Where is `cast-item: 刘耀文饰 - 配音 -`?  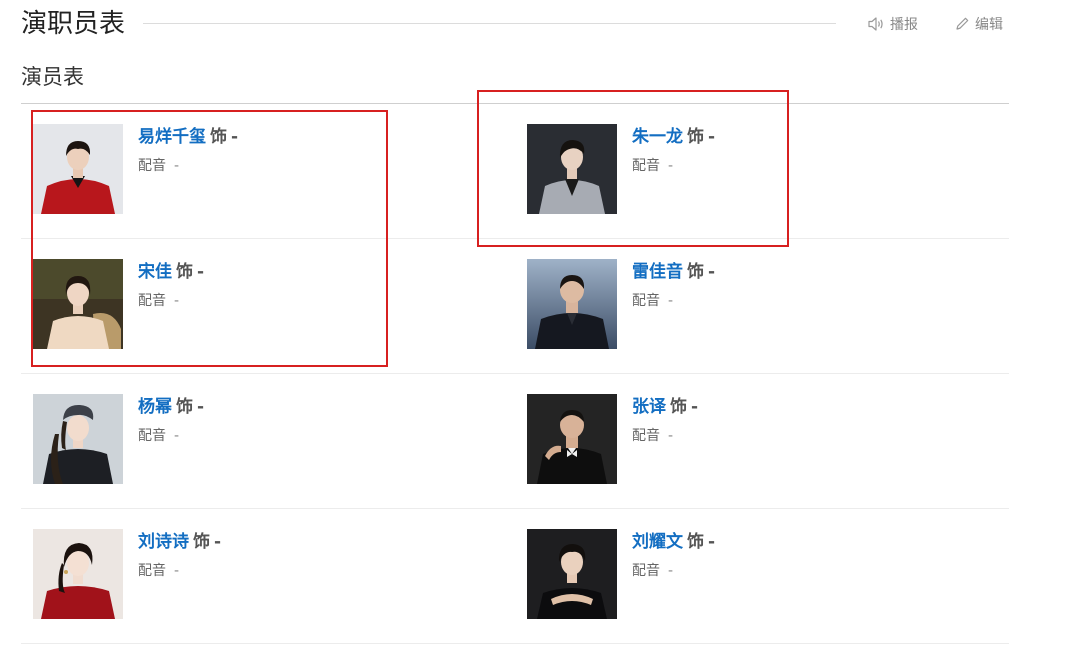 cast-item: 刘耀文饰 - 配音 - is located at coordinates (767, 574).